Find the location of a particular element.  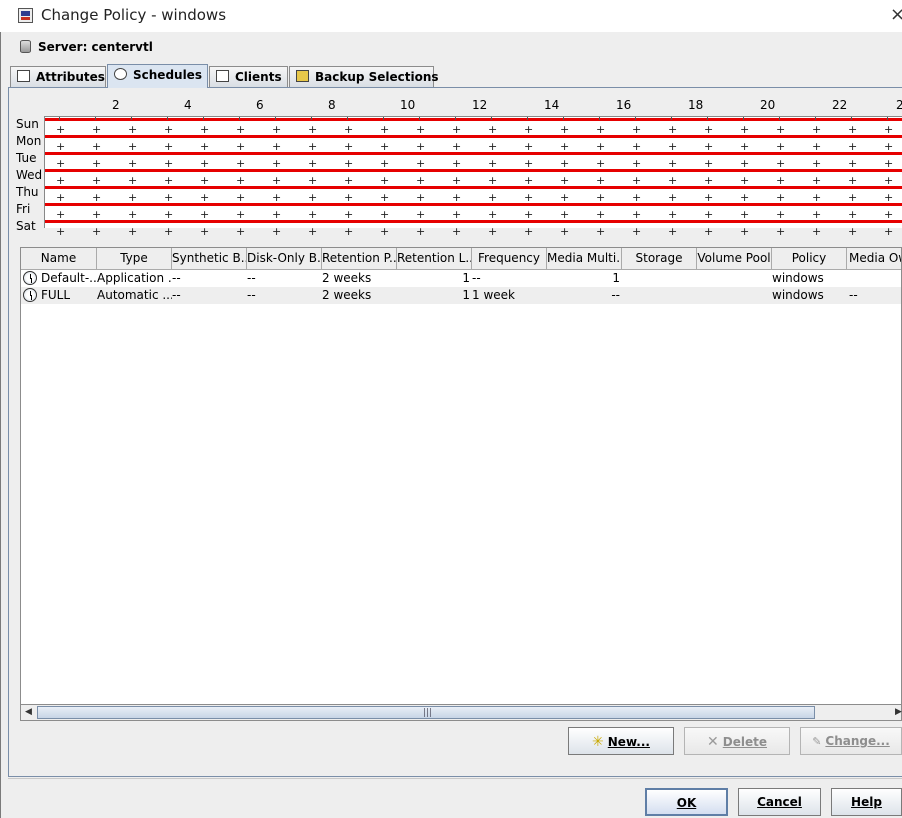

app-icon is located at coordinates (25, 15).